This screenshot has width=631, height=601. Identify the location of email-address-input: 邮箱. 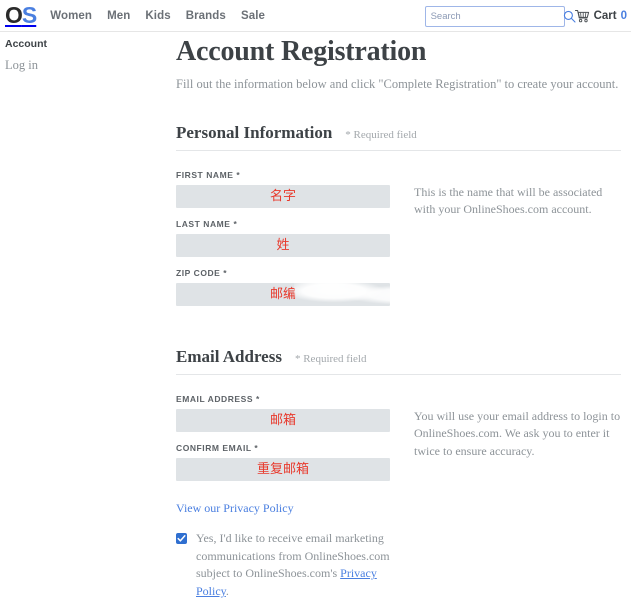
(283, 420).